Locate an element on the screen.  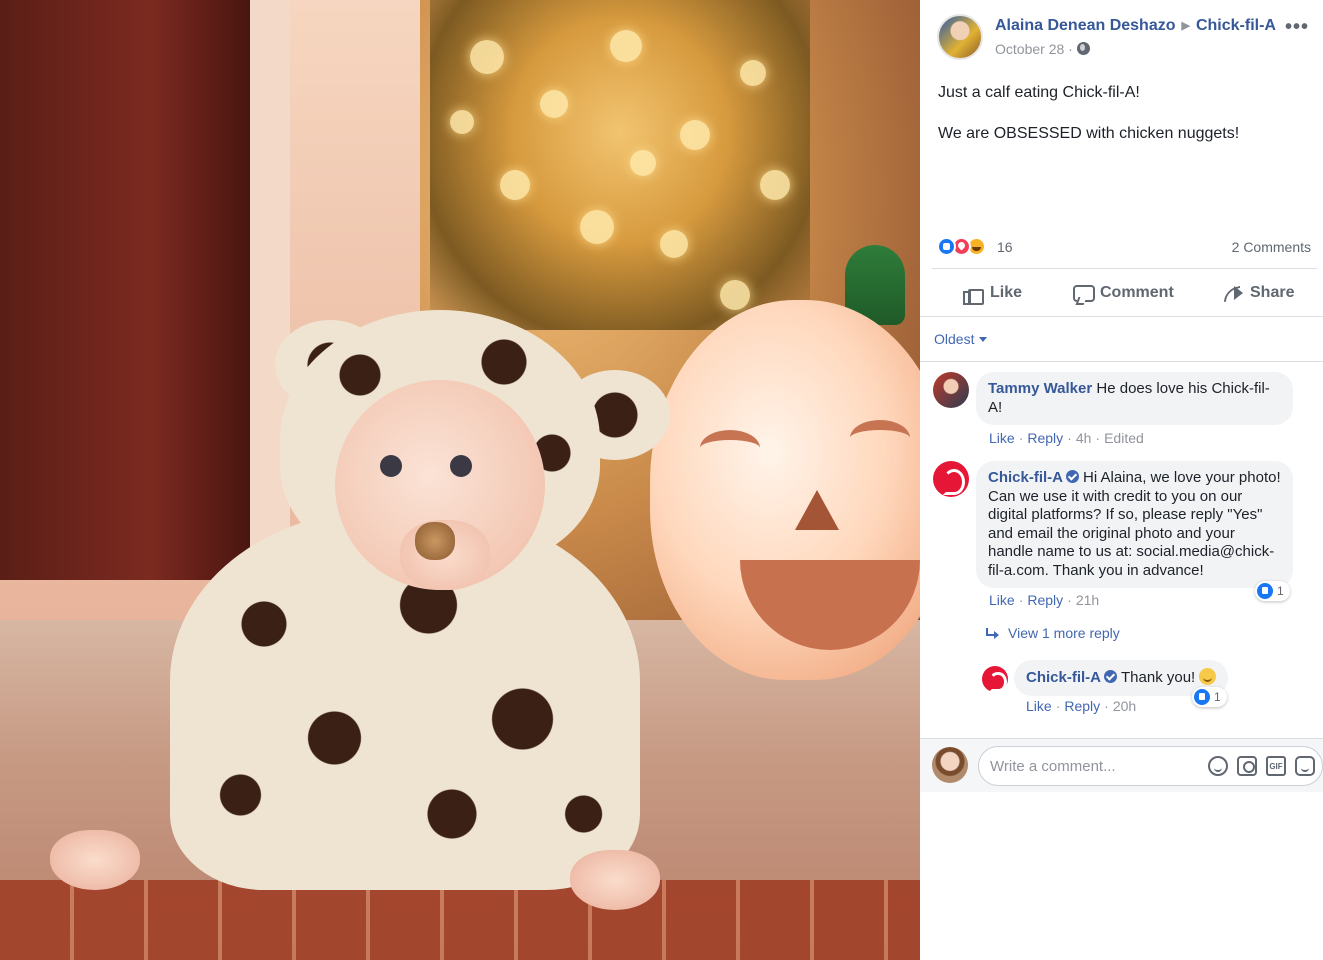
reply-item: Chick-fil-A Thank you! 1 Like · Reply · 20h is located at coordinates (1149, 690).